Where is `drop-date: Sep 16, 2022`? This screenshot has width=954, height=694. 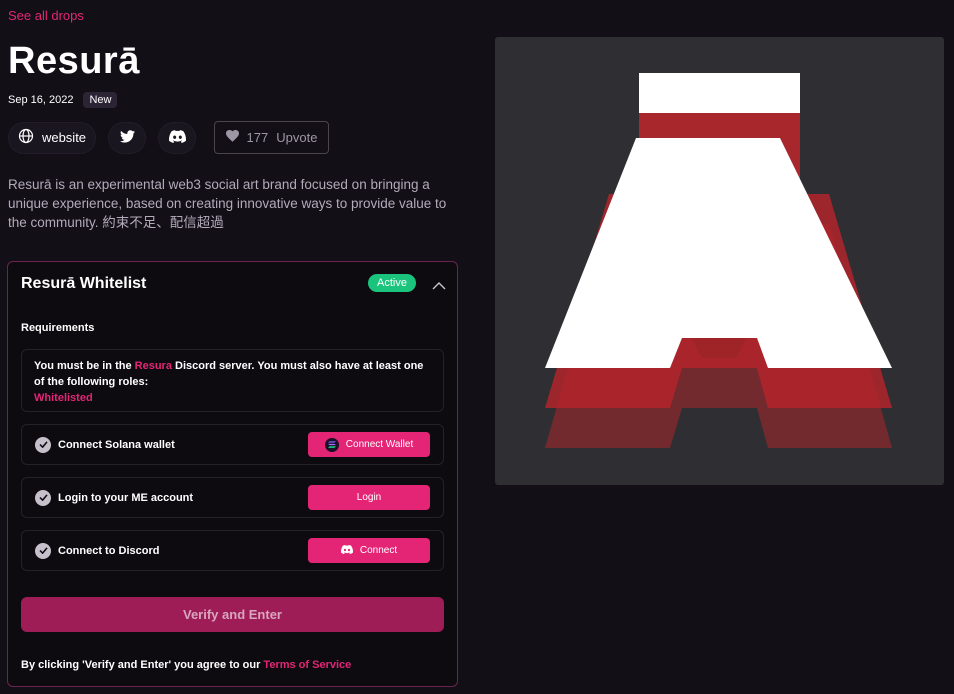 drop-date: Sep 16, 2022 is located at coordinates (41, 100).